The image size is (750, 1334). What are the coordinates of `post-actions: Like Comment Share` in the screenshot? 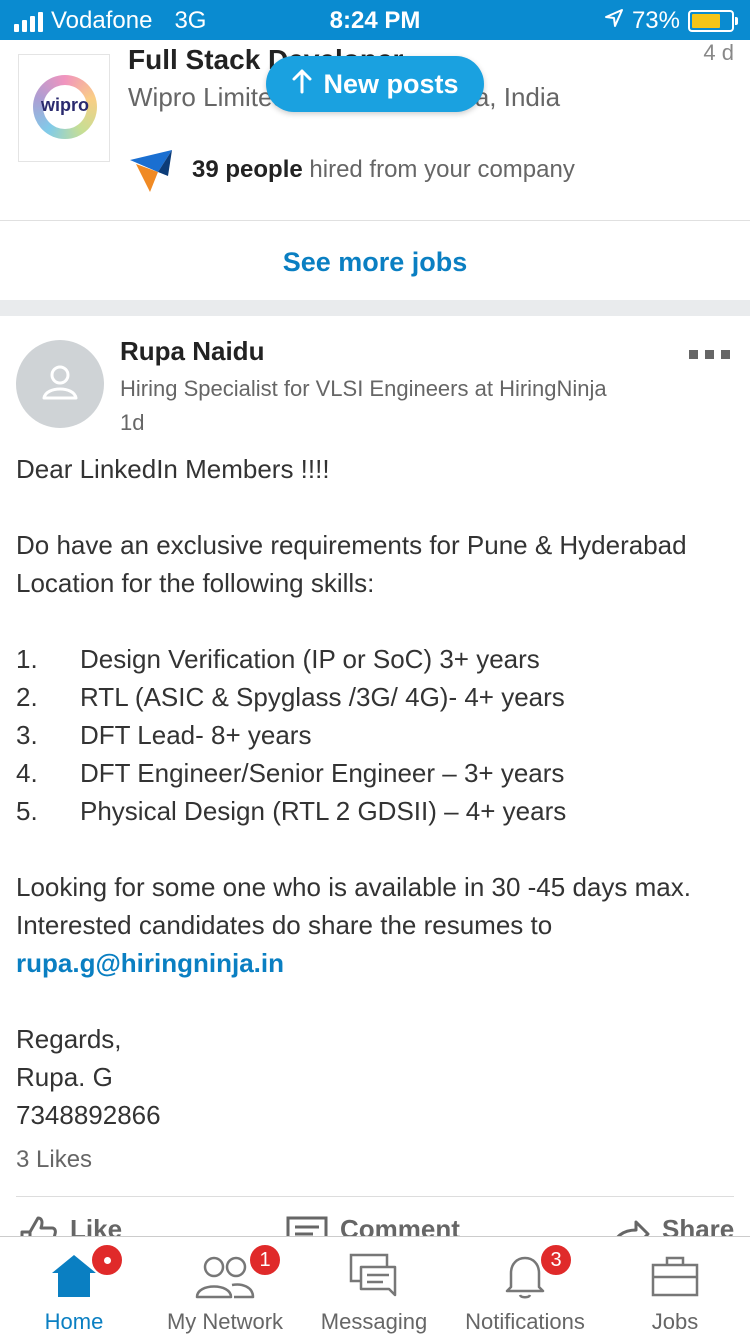 It's located at (375, 1221).